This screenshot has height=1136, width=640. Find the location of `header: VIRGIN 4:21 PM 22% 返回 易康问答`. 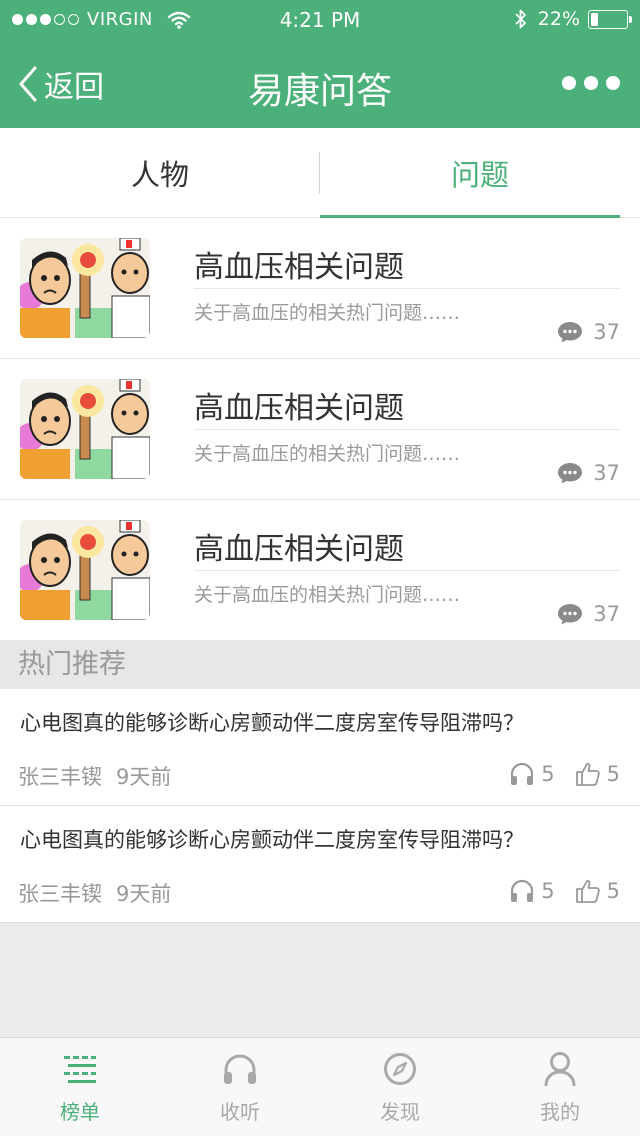

header: VIRGIN 4:21 PM 22% 返回 易康问答 is located at coordinates (320, 64).